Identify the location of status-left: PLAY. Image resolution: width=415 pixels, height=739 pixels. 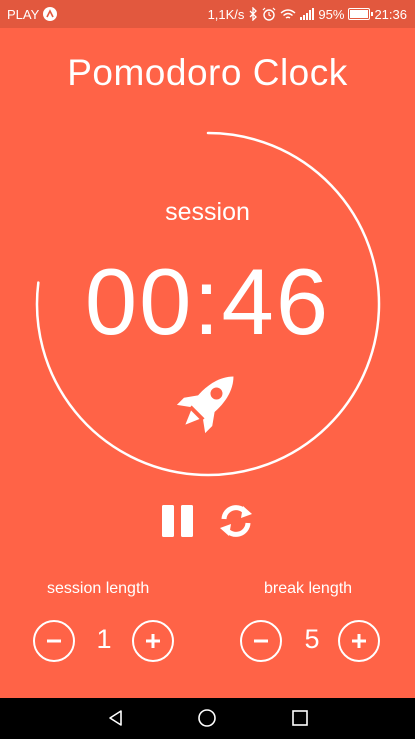
(32, 14).